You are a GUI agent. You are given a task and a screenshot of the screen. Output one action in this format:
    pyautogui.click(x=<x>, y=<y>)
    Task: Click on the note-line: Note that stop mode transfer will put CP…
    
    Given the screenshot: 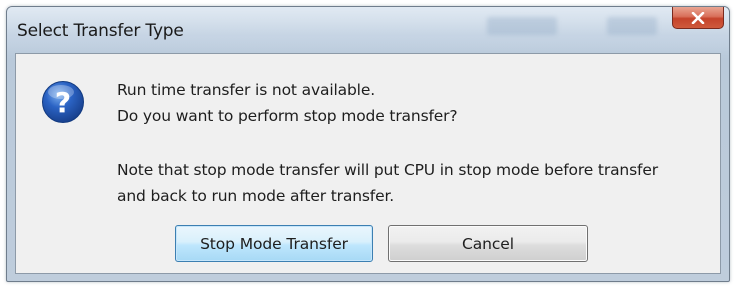 What is the action you would take?
    pyautogui.click(x=387, y=170)
    